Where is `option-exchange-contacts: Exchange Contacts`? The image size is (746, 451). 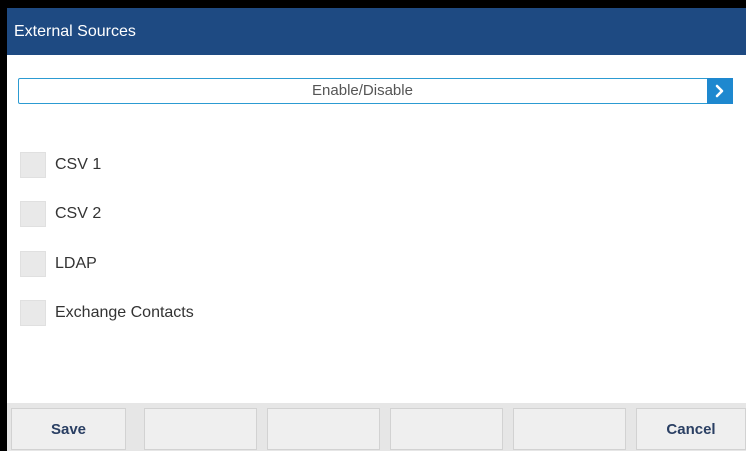
option-exchange-contacts: Exchange Contacts is located at coordinates (220, 312).